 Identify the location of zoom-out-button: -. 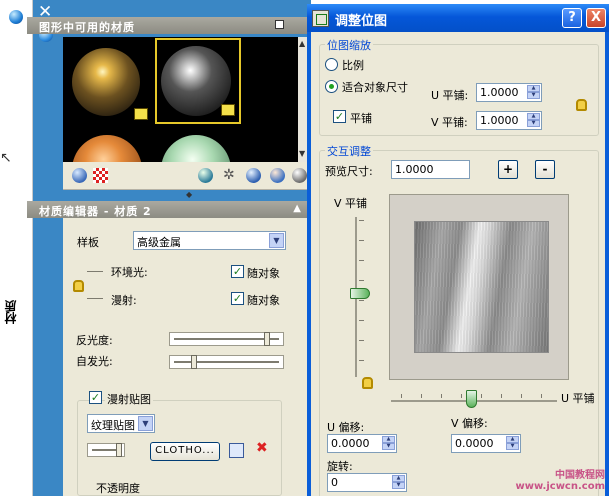
(545, 169).